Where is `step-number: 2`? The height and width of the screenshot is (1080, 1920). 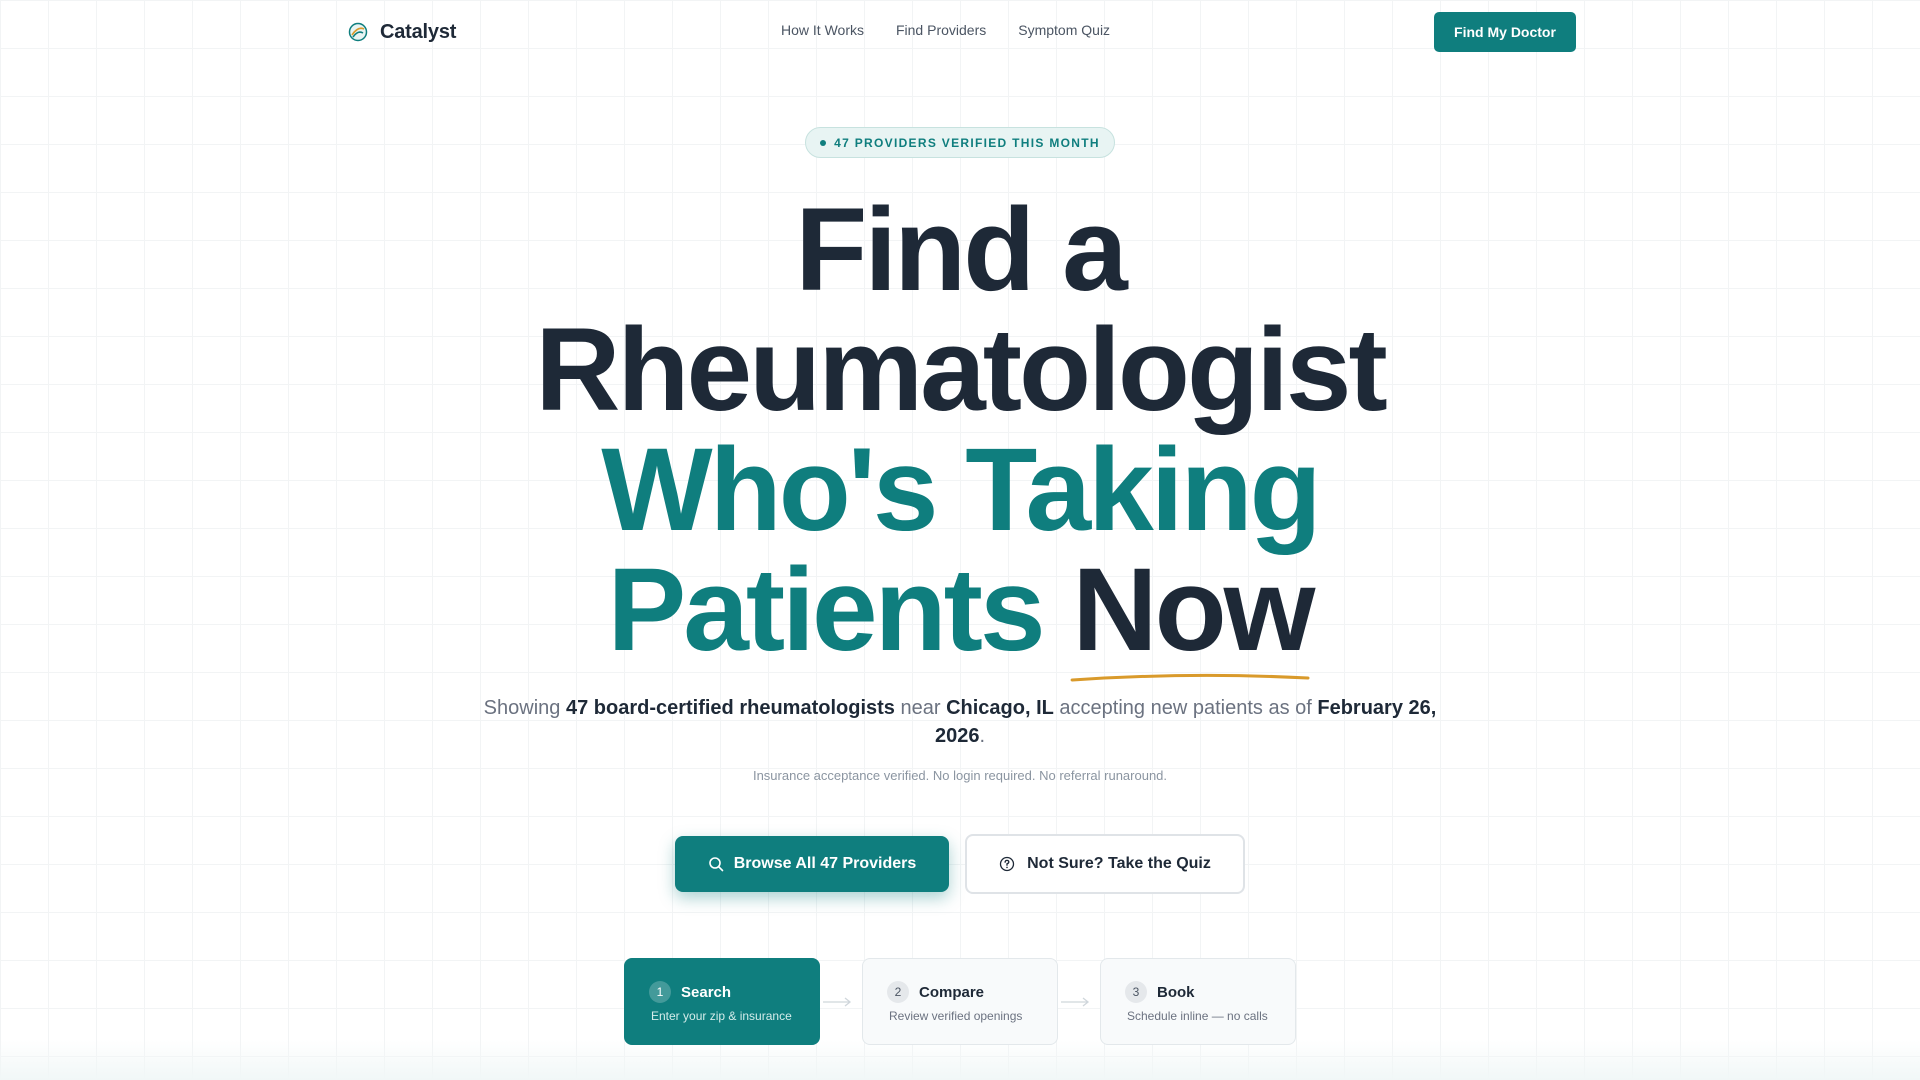 step-number: 2 is located at coordinates (898, 992).